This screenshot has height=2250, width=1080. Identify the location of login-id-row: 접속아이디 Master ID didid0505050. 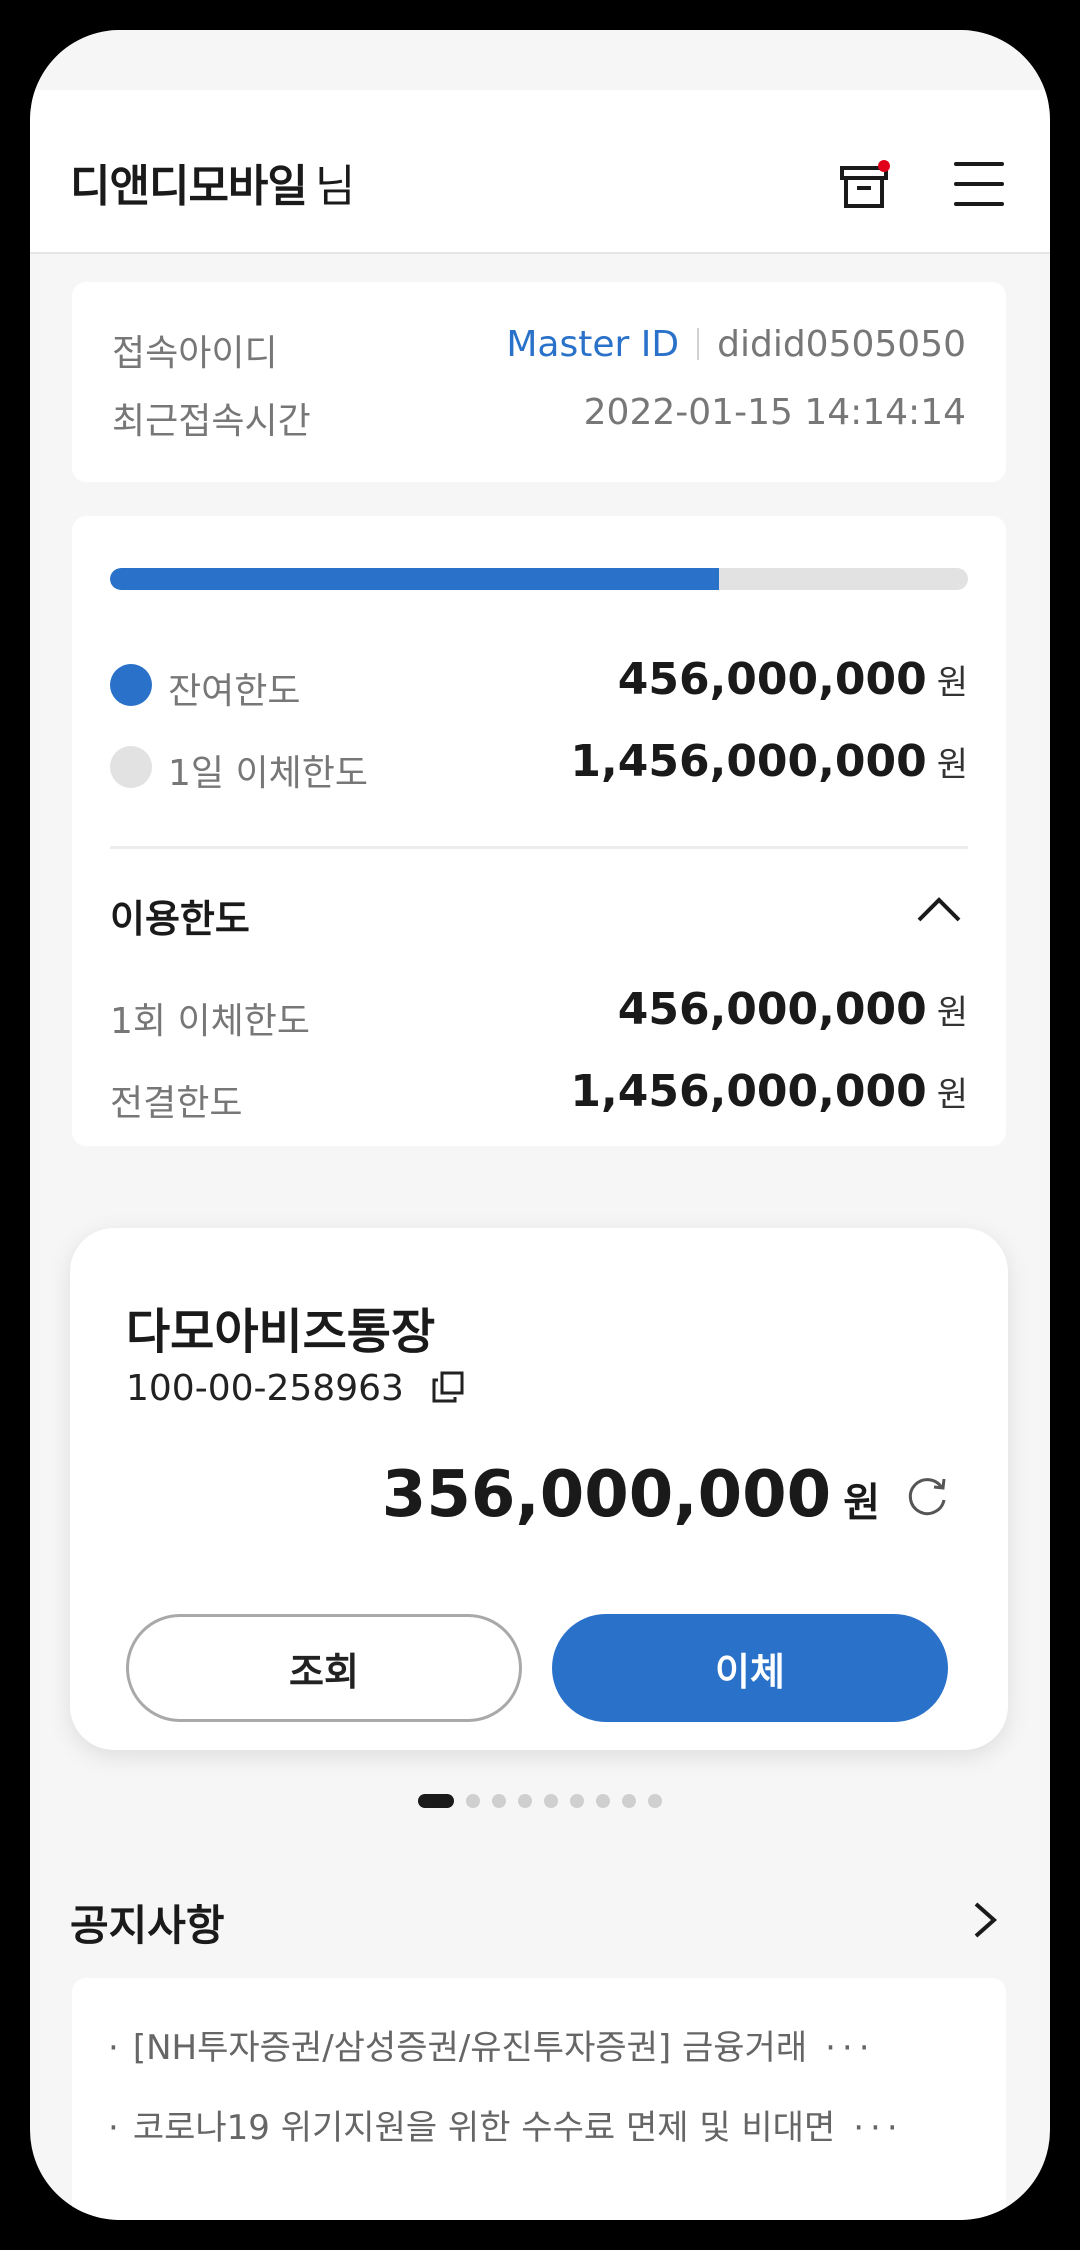
(539, 349).